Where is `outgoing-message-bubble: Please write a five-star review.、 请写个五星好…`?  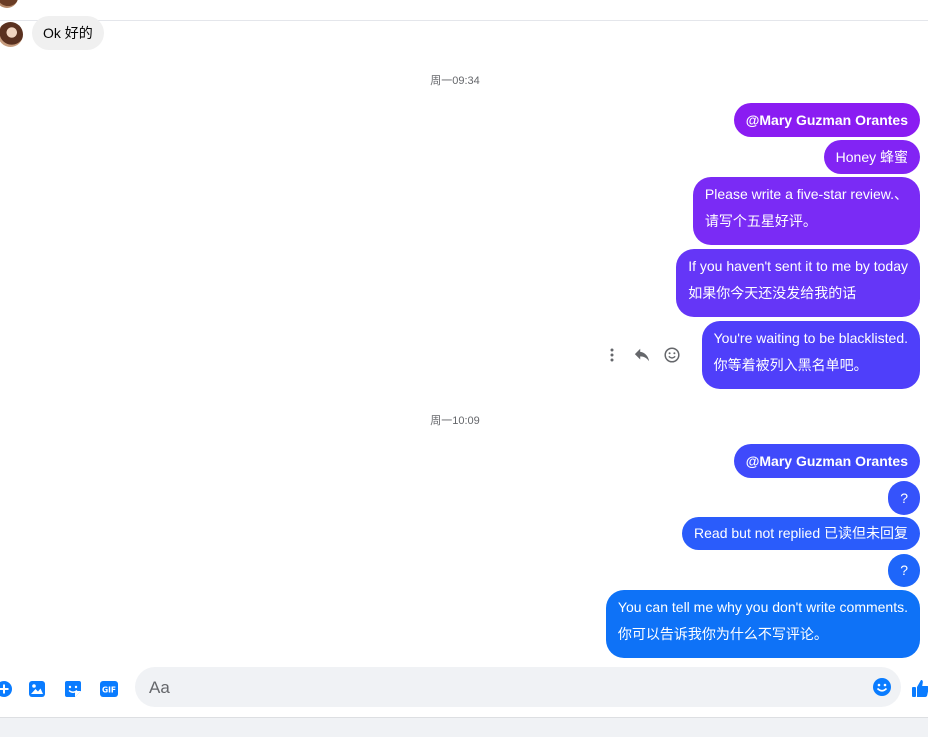 outgoing-message-bubble: Please write a five-star review.、 请写个五星好… is located at coordinates (806, 211).